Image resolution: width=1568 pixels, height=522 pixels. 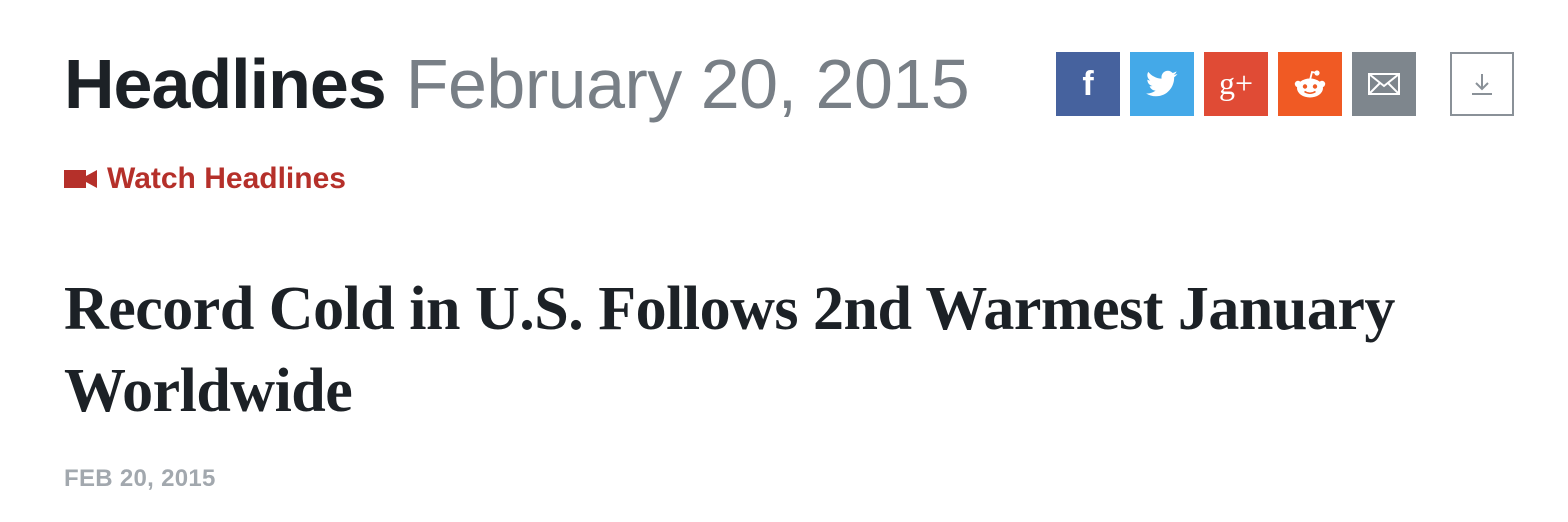 I want to click on facebook-icon: f, so click(x=1088, y=84).